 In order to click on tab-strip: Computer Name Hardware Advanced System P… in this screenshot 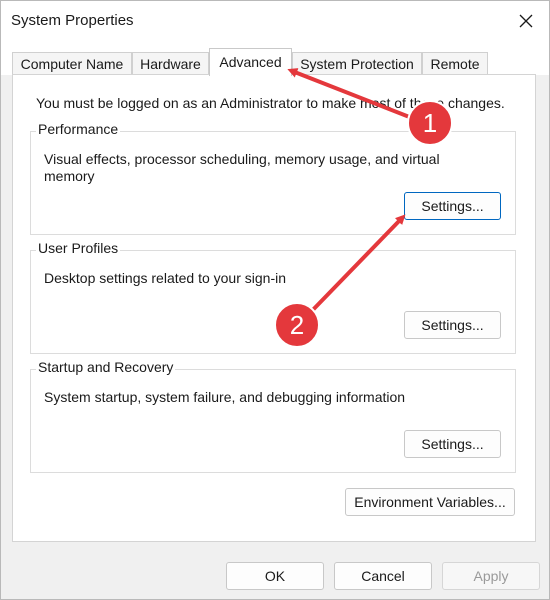, I will do `click(275, 58)`.